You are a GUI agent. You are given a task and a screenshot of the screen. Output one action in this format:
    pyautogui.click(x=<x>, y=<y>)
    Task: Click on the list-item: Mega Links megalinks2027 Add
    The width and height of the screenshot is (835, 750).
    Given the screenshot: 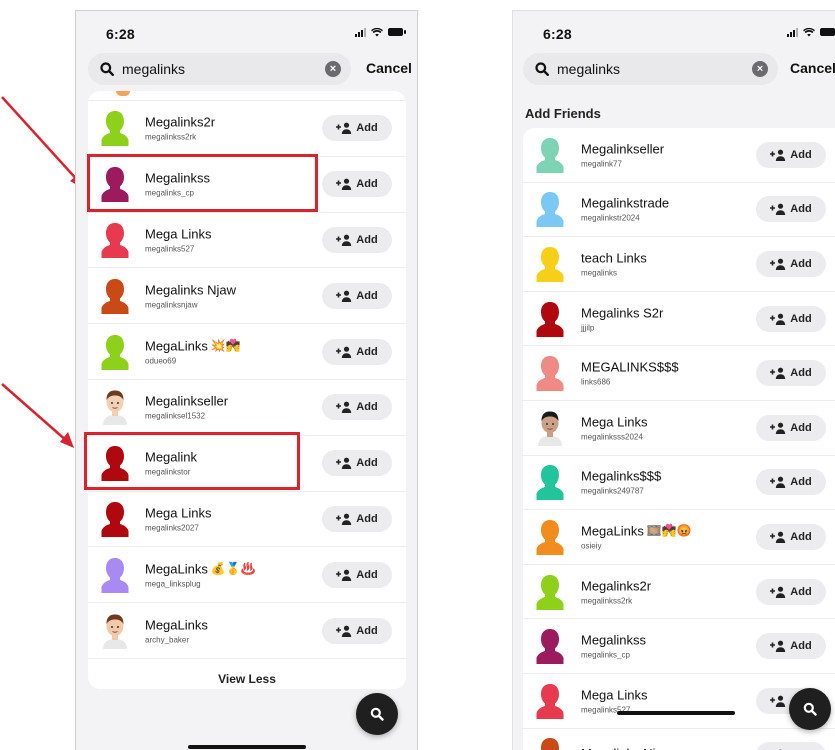 What is the action you would take?
    pyautogui.click(x=247, y=520)
    